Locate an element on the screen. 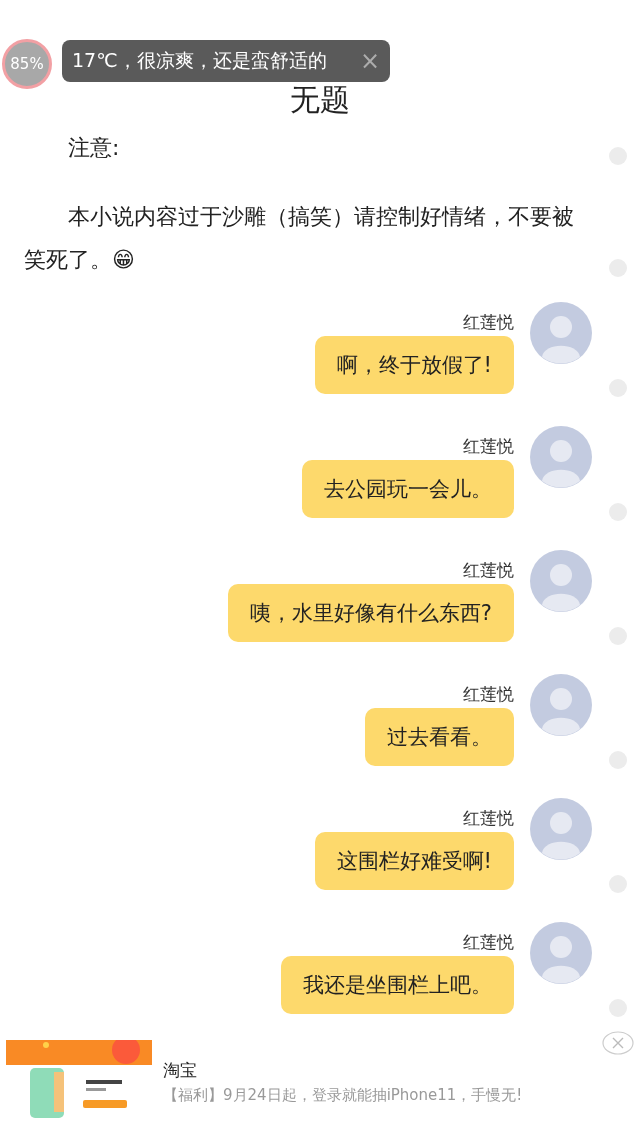  close-button: × is located at coordinates (369, 61).